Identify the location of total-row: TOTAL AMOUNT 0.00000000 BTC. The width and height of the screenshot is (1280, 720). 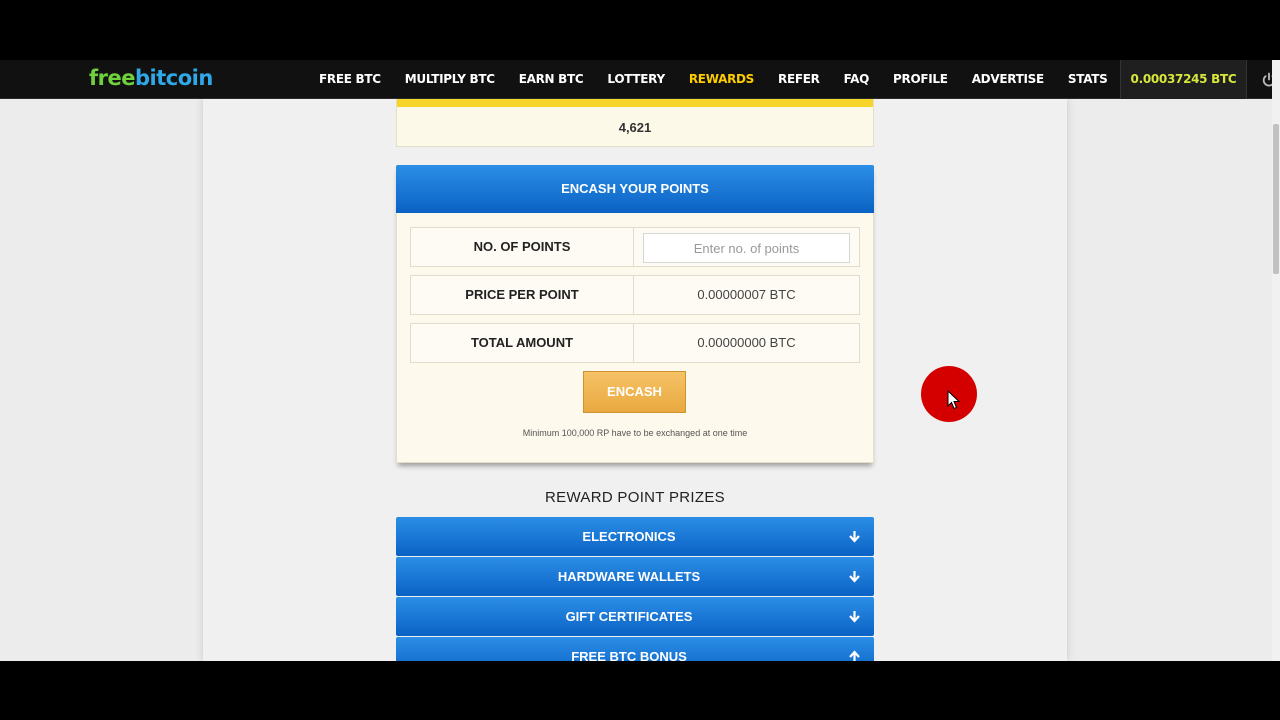
(635, 343).